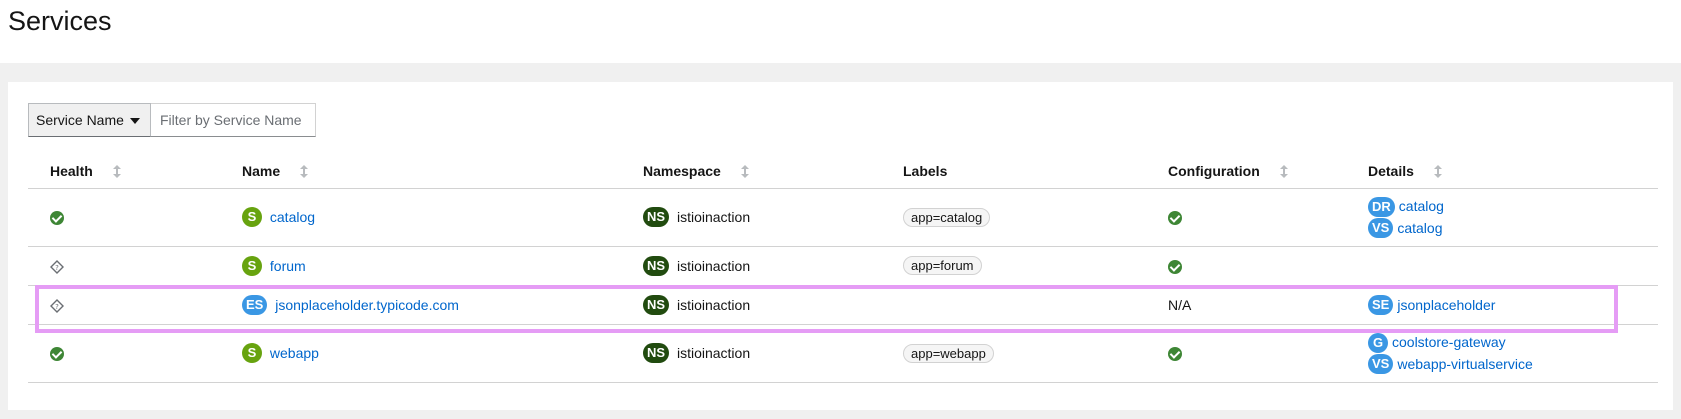 This screenshot has width=1681, height=419. What do you see at coordinates (1378, 342) in the screenshot?
I see `gateway-badge: G` at bounding box center [1378, 342].